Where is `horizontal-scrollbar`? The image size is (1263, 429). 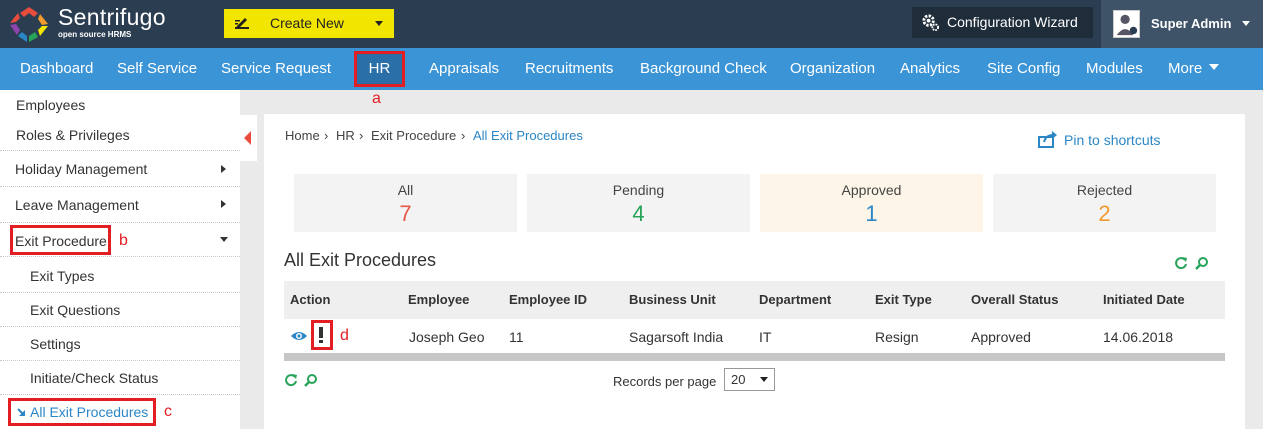 horizontal-scrollbar is located at coordinates (754, 357).